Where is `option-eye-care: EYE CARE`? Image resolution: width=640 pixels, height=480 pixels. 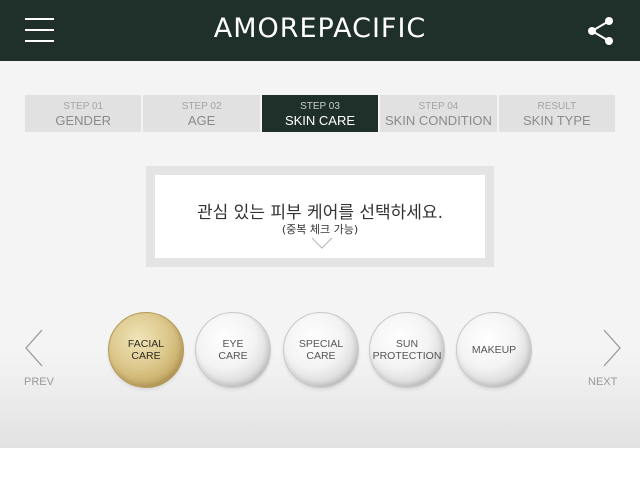
option-eye-care: EYE CARE is located at coordinates (233, 350).